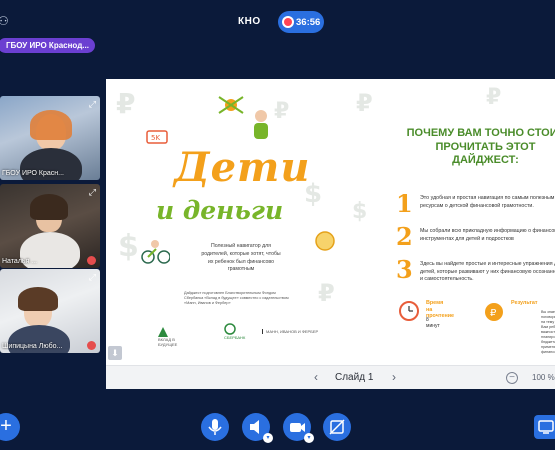 The width and height of the screenshot is (555, 450). What do you see at coordinates (524, 303) in the screenshot?
I see `result-label: Результат` at bounding box center [524, 303].